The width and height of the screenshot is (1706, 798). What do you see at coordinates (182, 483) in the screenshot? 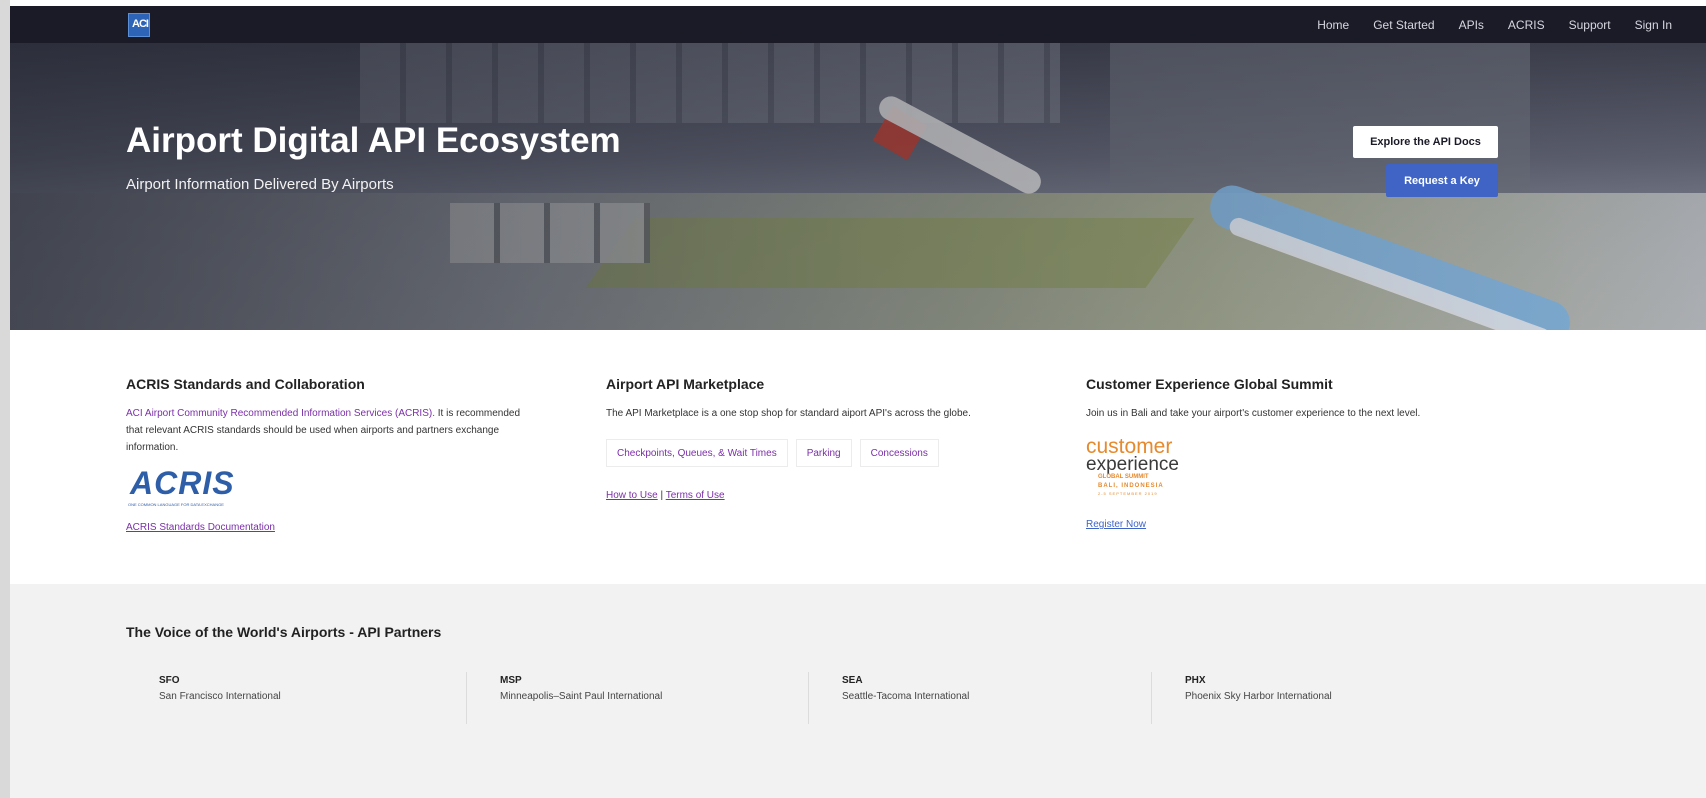
I see `acris-logo-text: ACRIS` at bounding box center [182, 483].